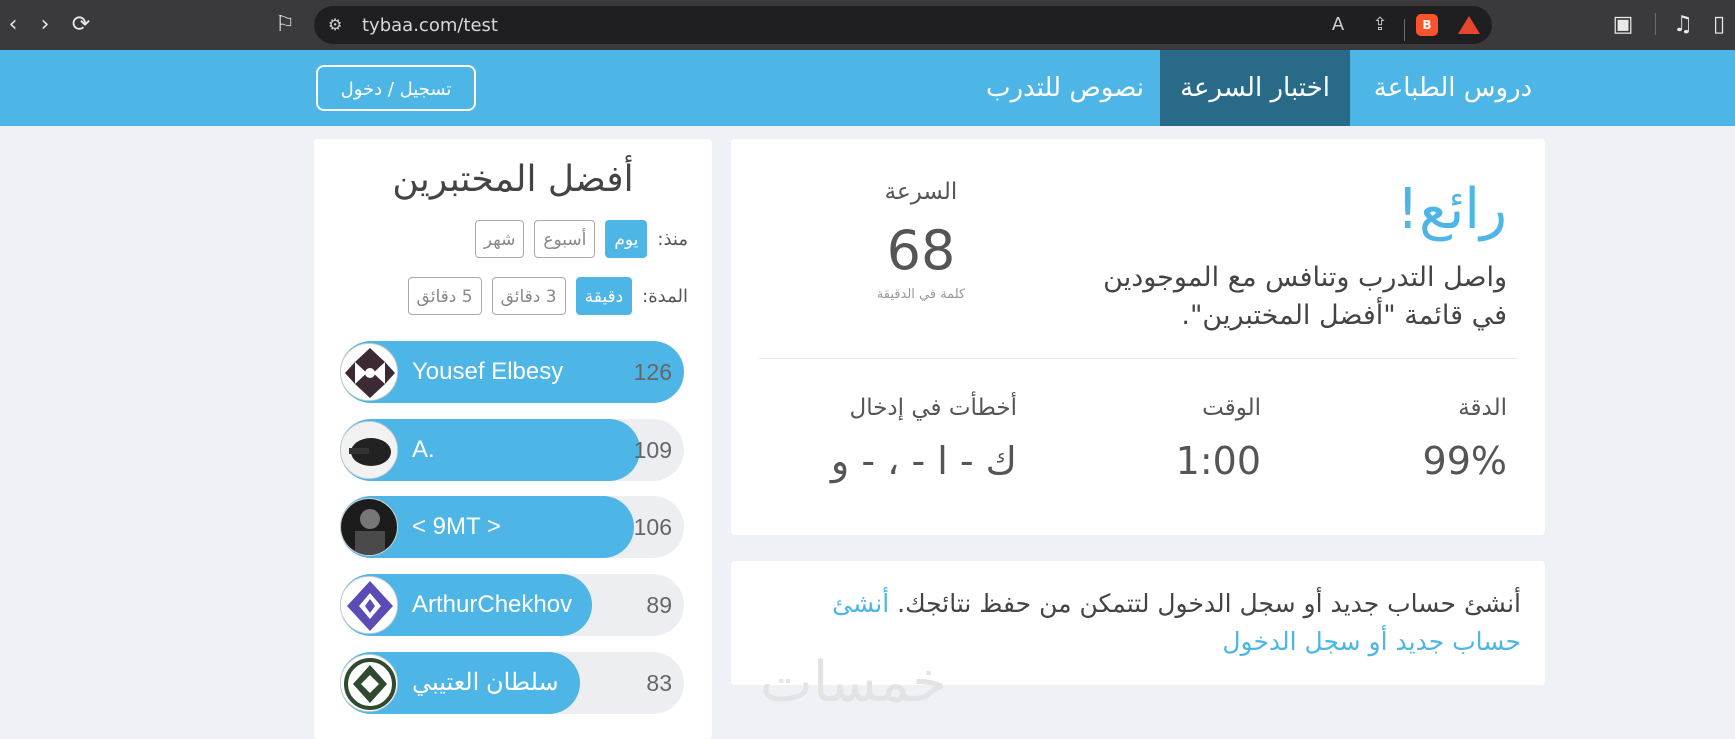  What do you see at coordinates (933, 408) in the screenshot?
I see `errors-label: أخطأت في إدخال` at bounding box center [933, 408].